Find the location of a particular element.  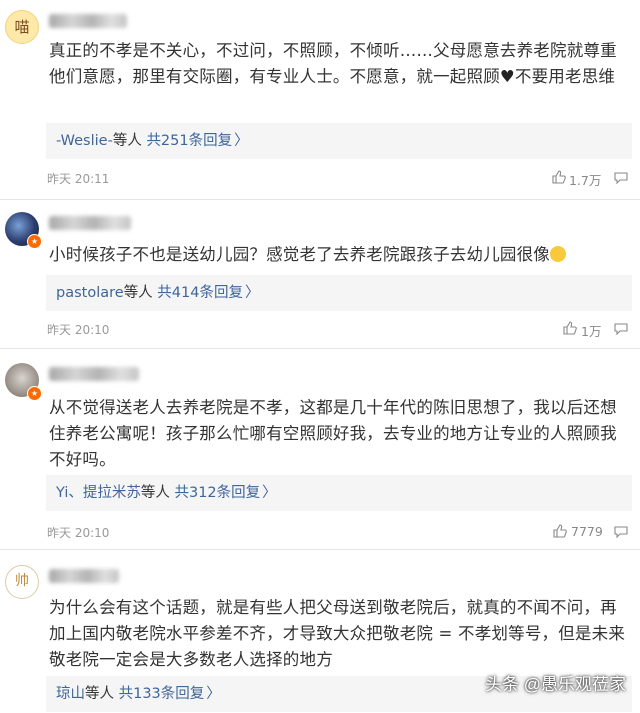

comment-text: 小时候孩子不也是送幼儿园？感觉老了去养老院跟孩子去幼儿园很像 is located at coordinates (341, 255).